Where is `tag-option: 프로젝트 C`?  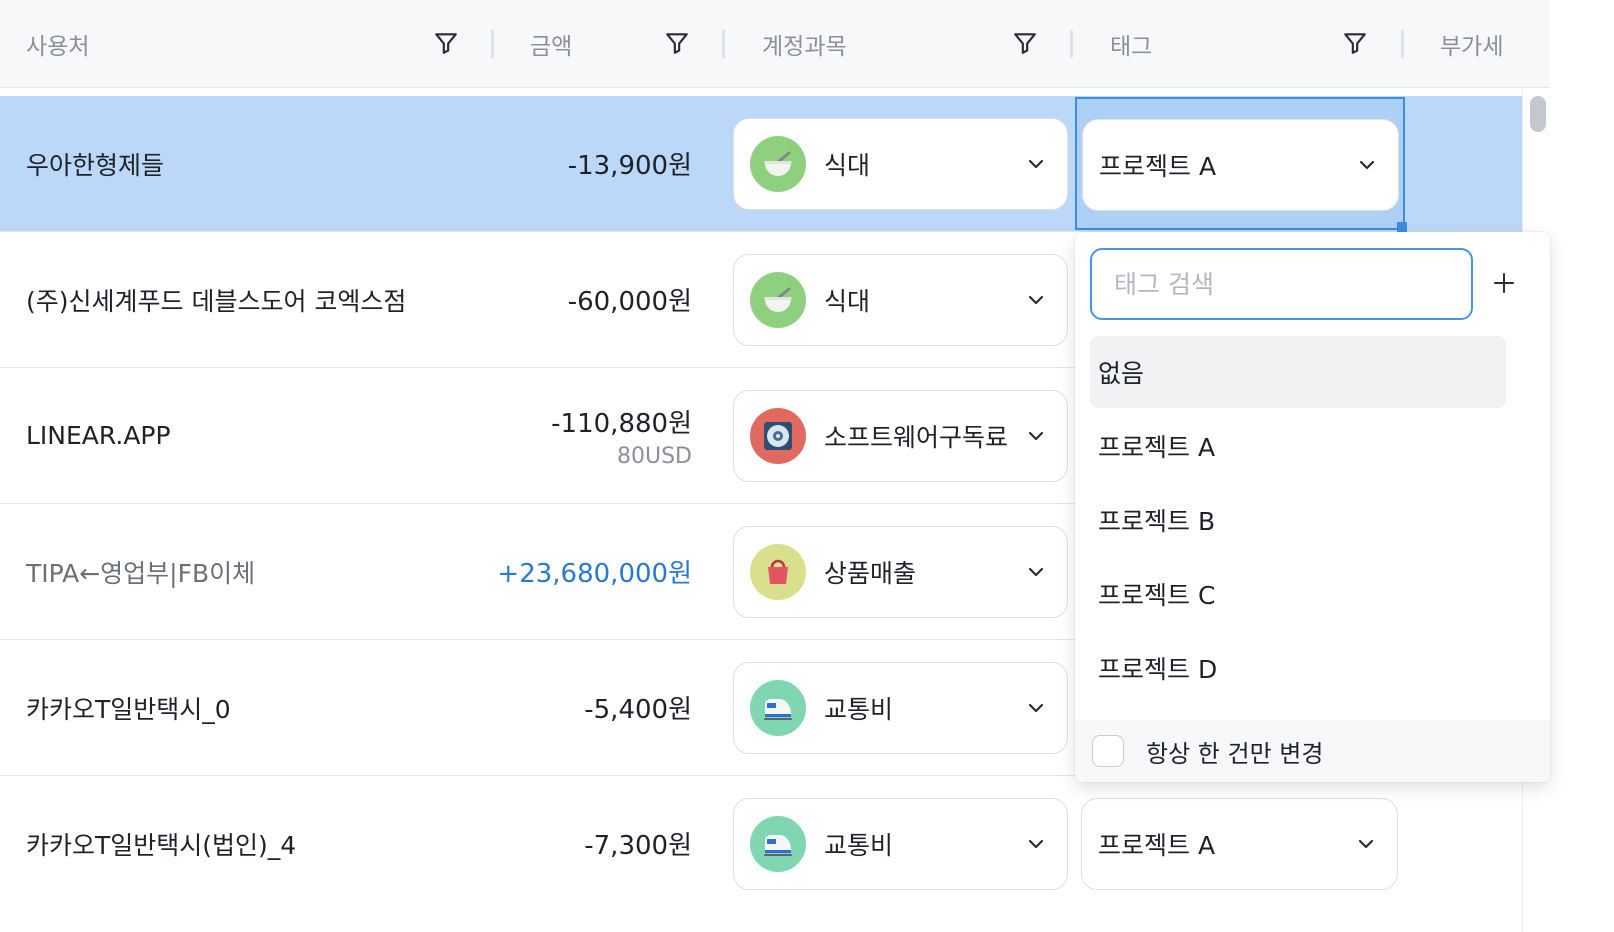 tag-option: 프로젝트 C is located at coordinates (1298, 594).